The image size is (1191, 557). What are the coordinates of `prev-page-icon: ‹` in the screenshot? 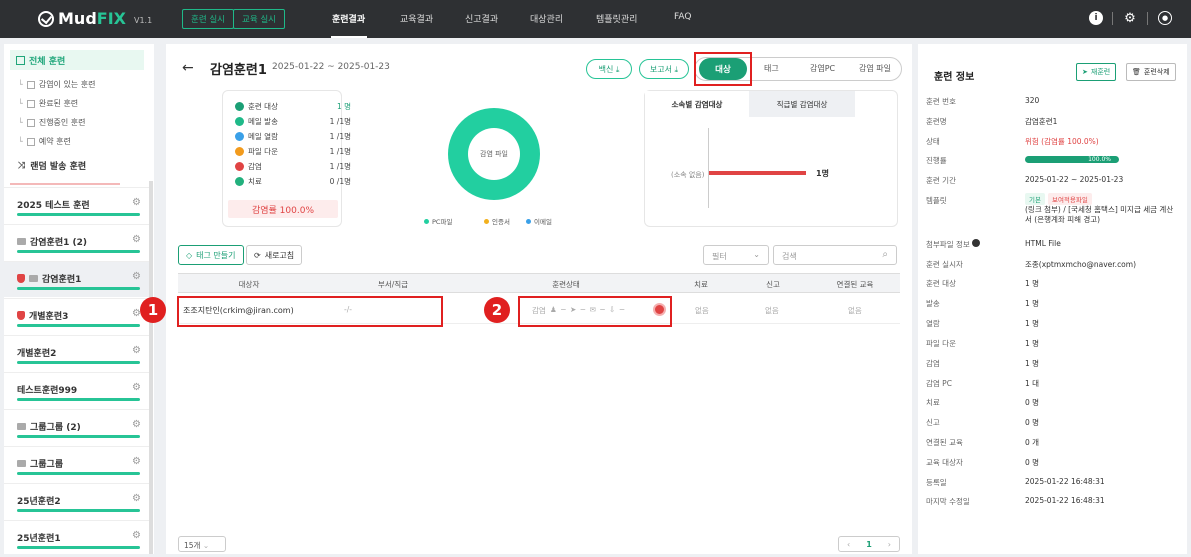 It's located at (848, 544).